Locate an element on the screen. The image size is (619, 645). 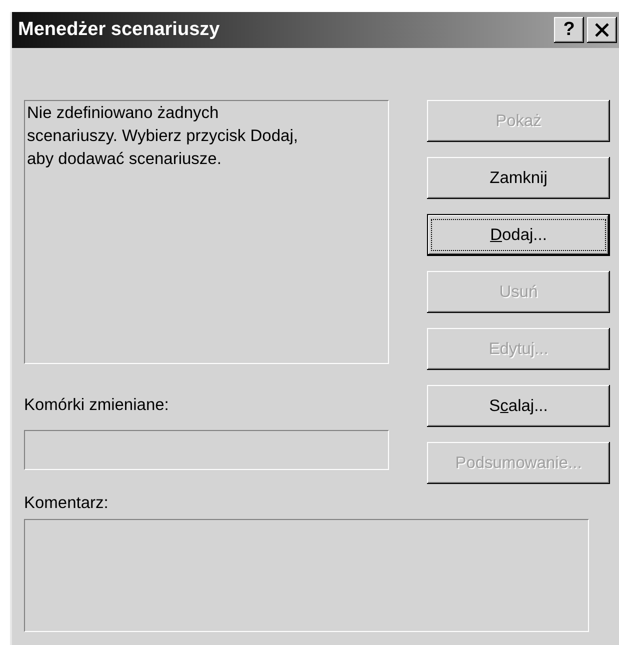
changing-cells-label: Komórki zmieniane: is located at coordinates (97, 405).